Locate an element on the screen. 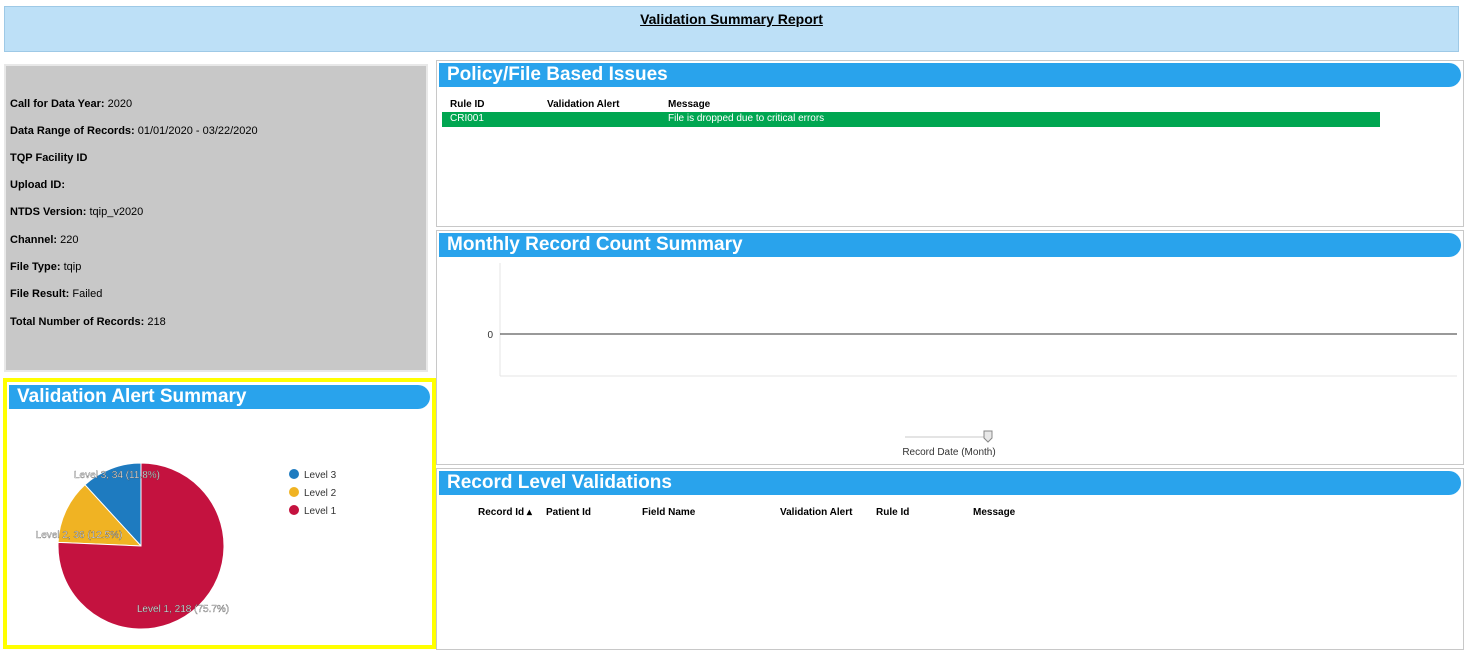 The height and width of the screenshot is (650, 1468). range-slider-handle is located at coordinates (988, 436).